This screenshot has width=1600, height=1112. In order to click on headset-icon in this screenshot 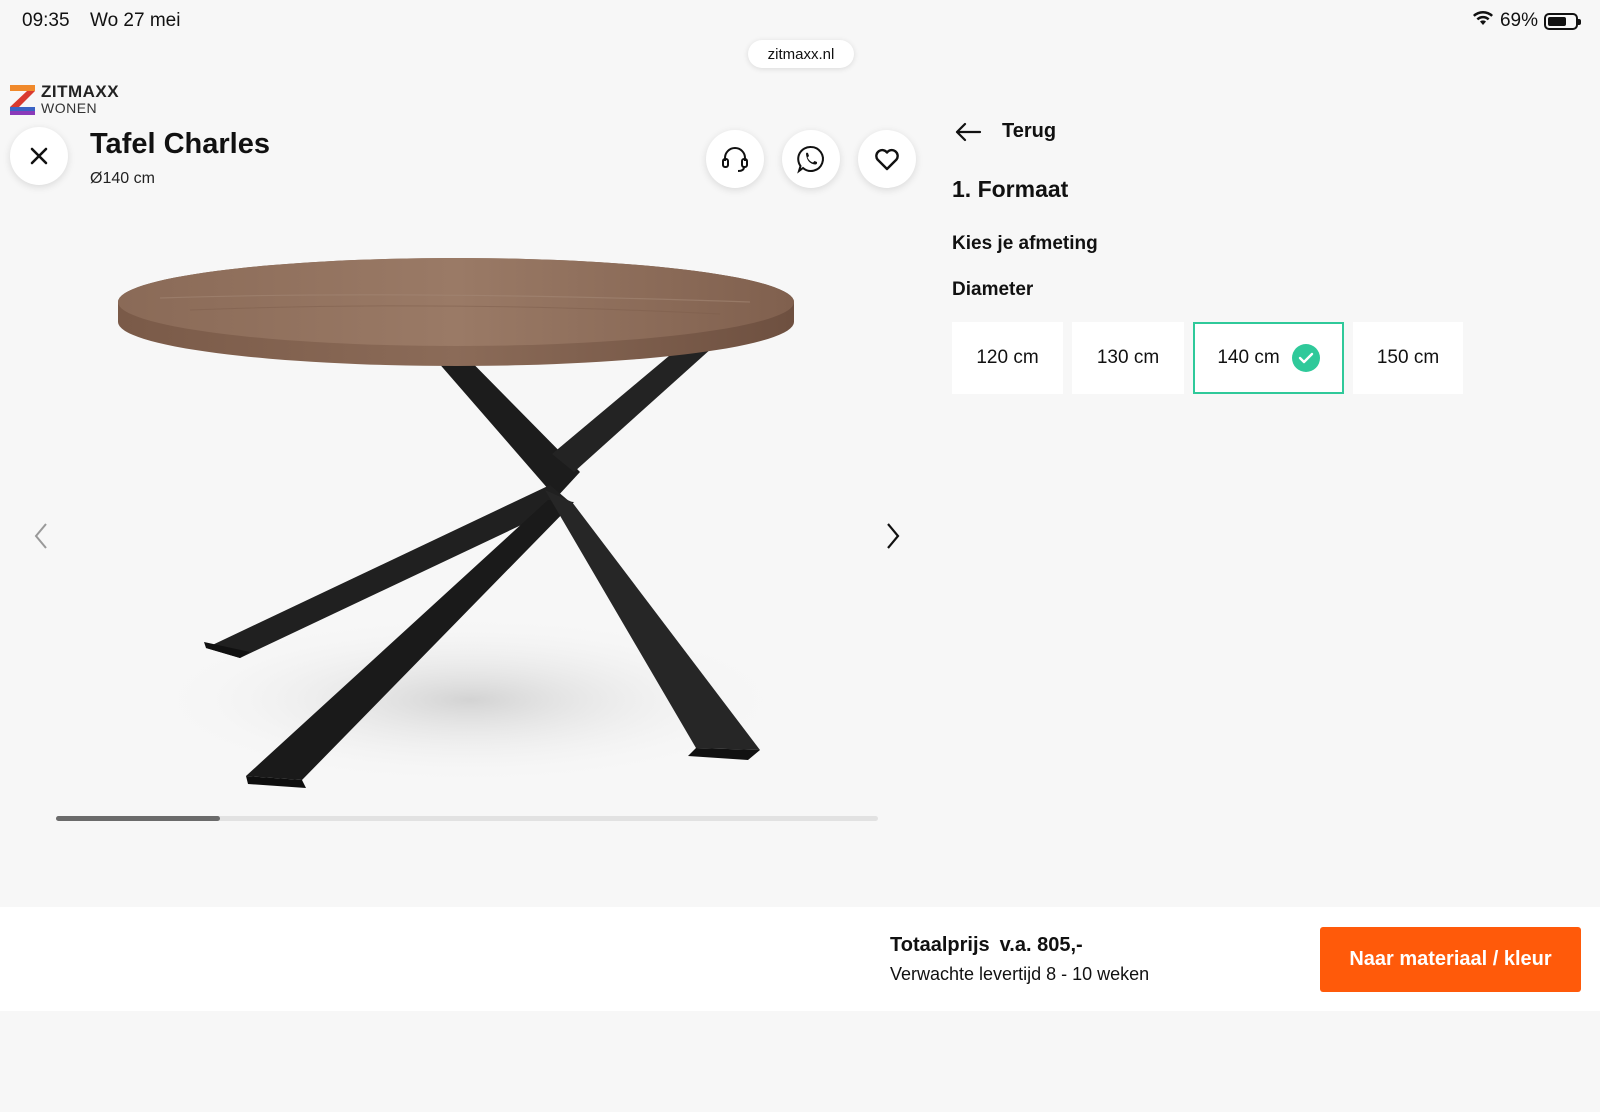, I will do `click(735, 159)`.